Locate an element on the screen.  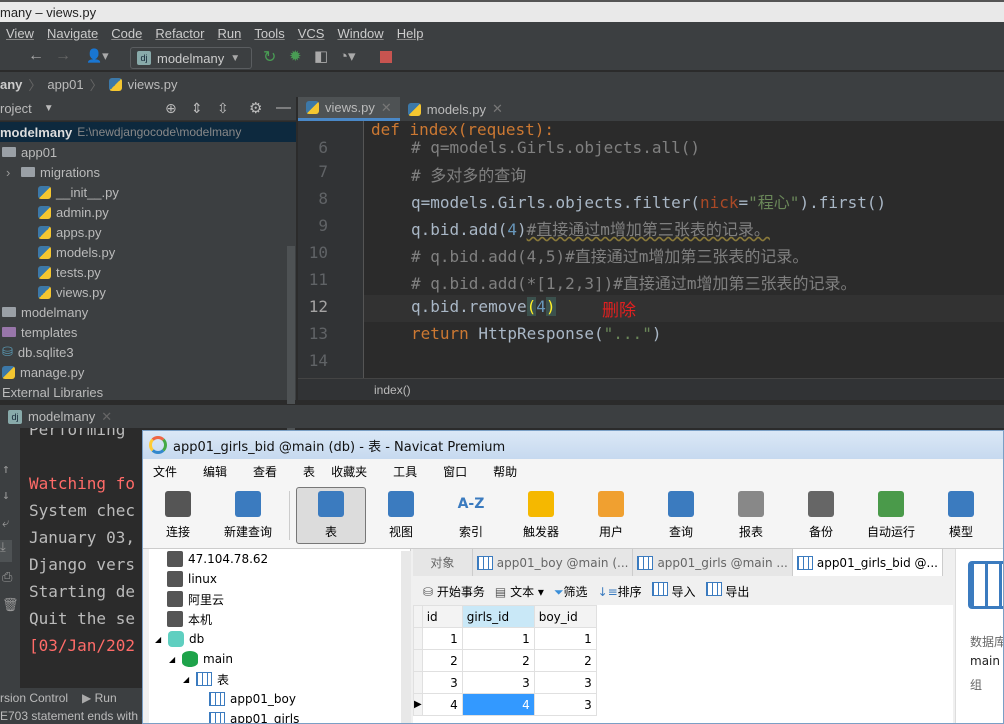
wrap-icon: ⤶ is located at coordinates (5, 523).